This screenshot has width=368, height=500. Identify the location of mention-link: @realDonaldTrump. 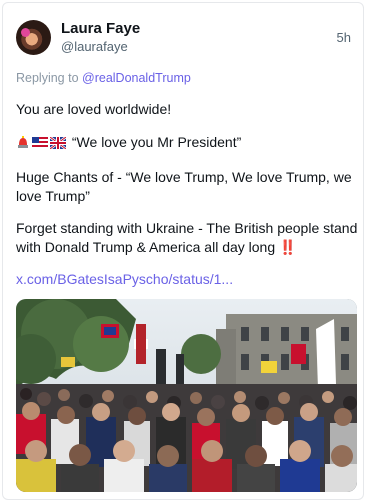
(136, 78).